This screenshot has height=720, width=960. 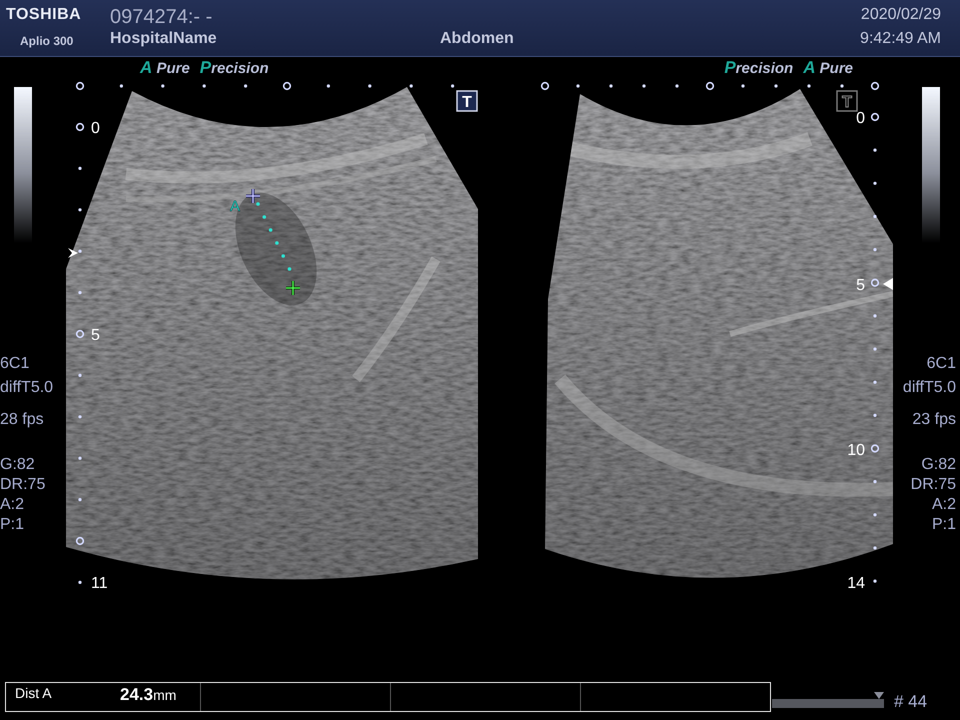 I want to click on date-label: 2020/02/29, so click(x=900, y=15).